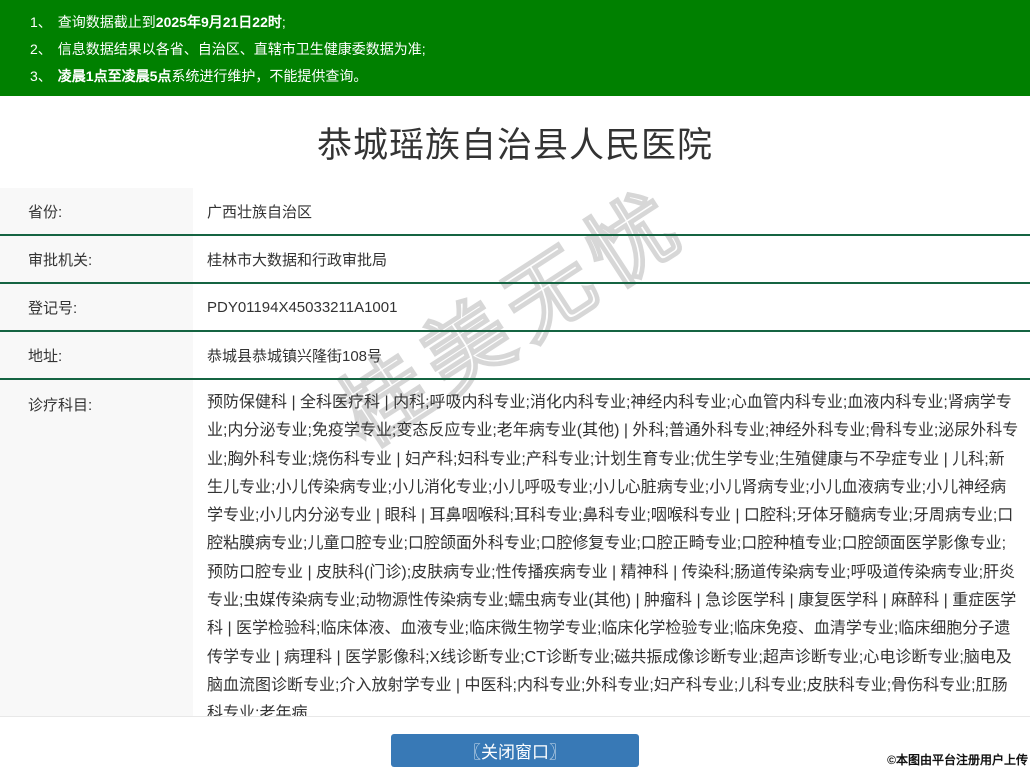 The height and width of the screenshot is (770, 1030). Describe the element at coordinates (297, 260) in the screenshot. I see `row-value: 桂林市大数据和行政审批局` at that location.